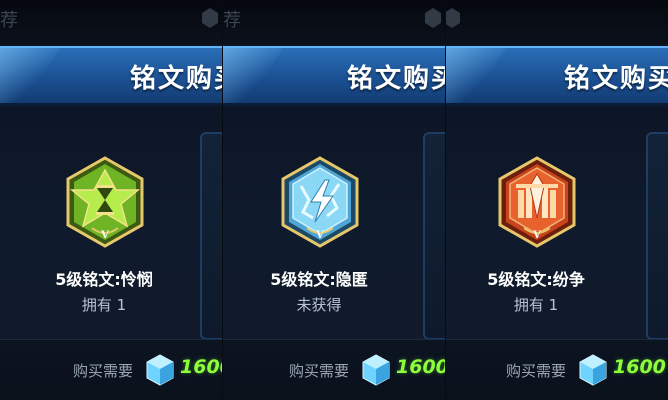 The height and width of the screenshot is (400, 668). Describe the element at coordinates (536, 279) in the screenshot. I see `rune-name: 5级铭文:纷争` at that location.